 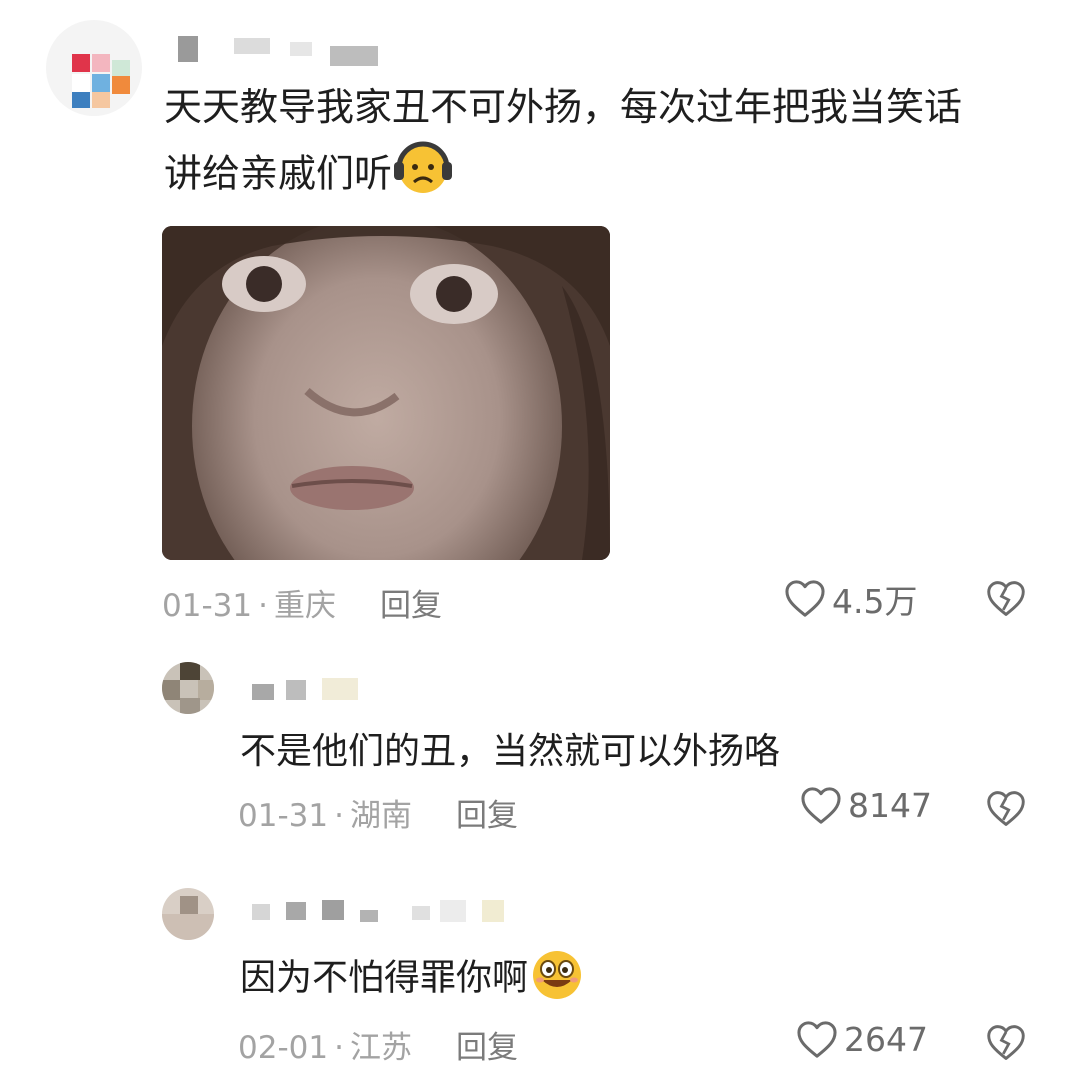 I want to click on comment-image, so click(x=386, y=393).